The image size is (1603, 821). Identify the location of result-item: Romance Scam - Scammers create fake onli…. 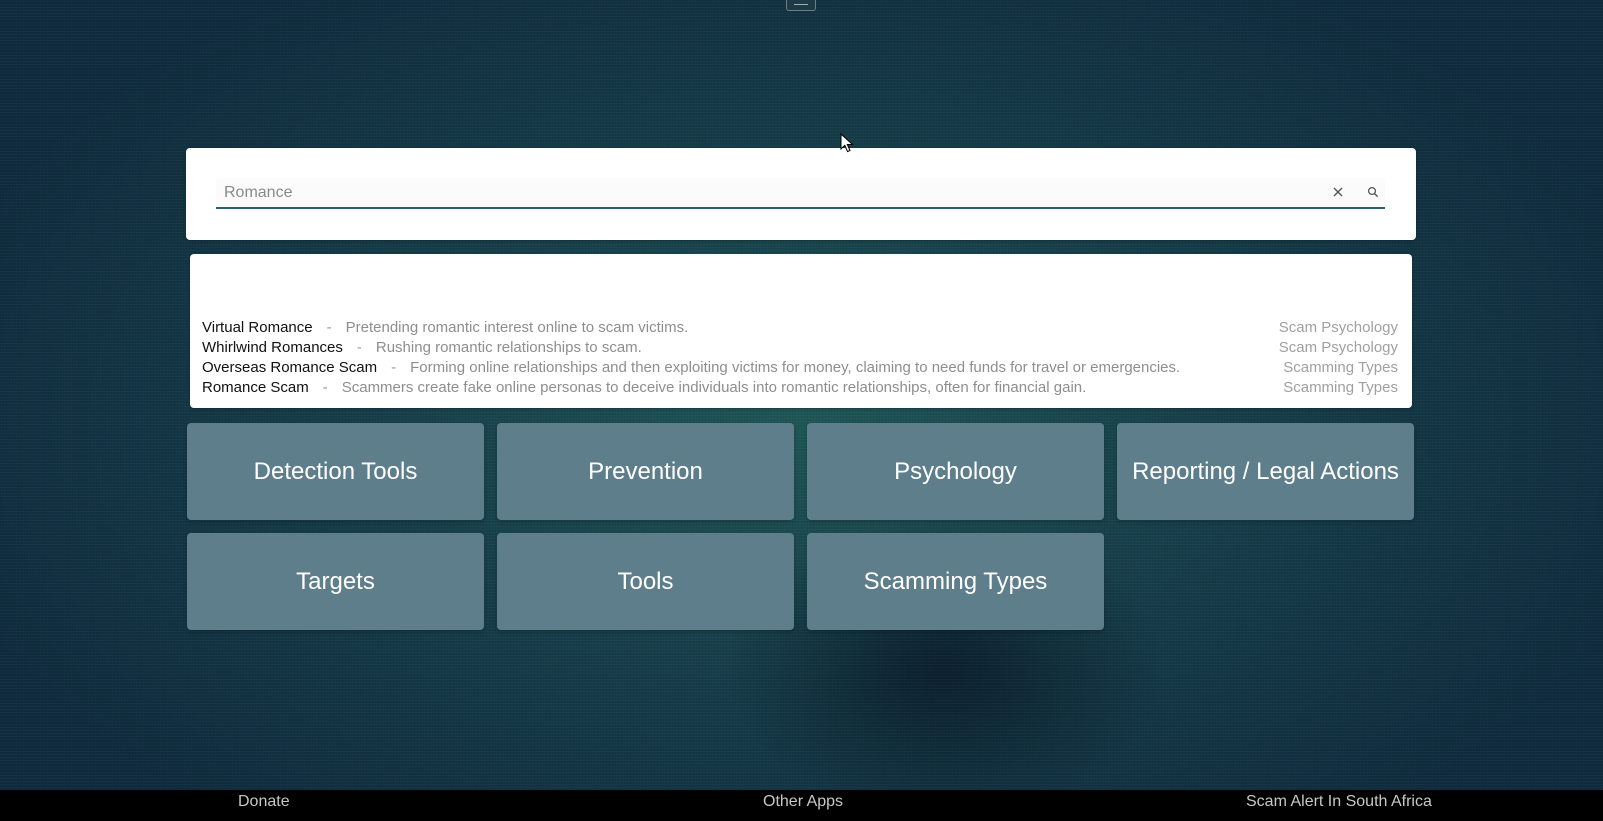
(800, 387).